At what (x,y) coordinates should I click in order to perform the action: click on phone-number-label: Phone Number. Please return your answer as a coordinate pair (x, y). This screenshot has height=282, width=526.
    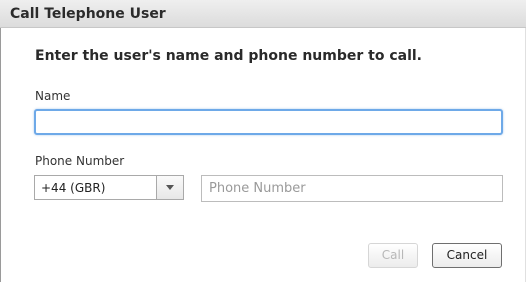
    Looking at the image, I should click on (80, 161).